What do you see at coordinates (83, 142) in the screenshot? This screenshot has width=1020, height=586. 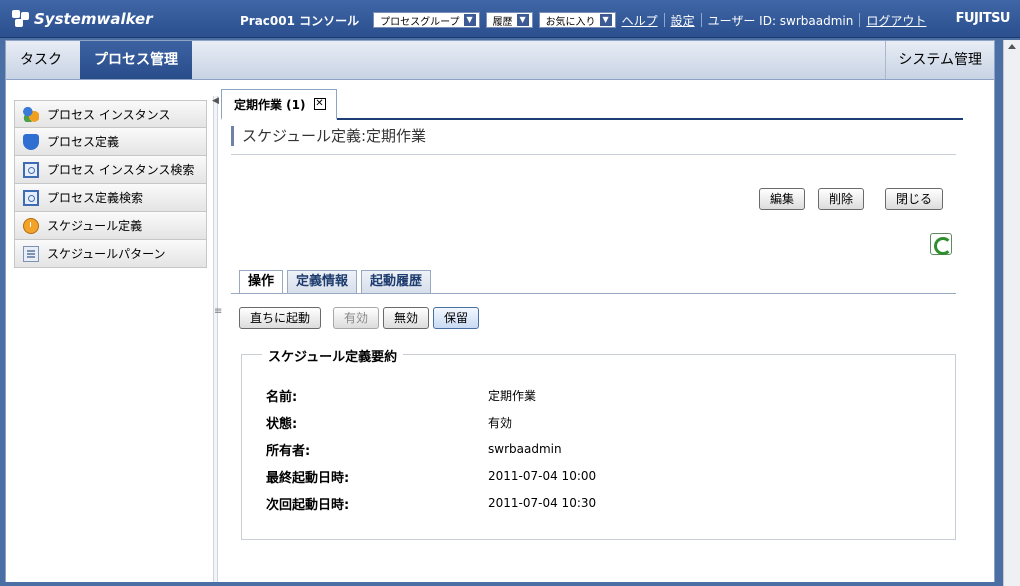 I see `sidebar-item-label: プロセス定義` at bounding box center [83, 142].